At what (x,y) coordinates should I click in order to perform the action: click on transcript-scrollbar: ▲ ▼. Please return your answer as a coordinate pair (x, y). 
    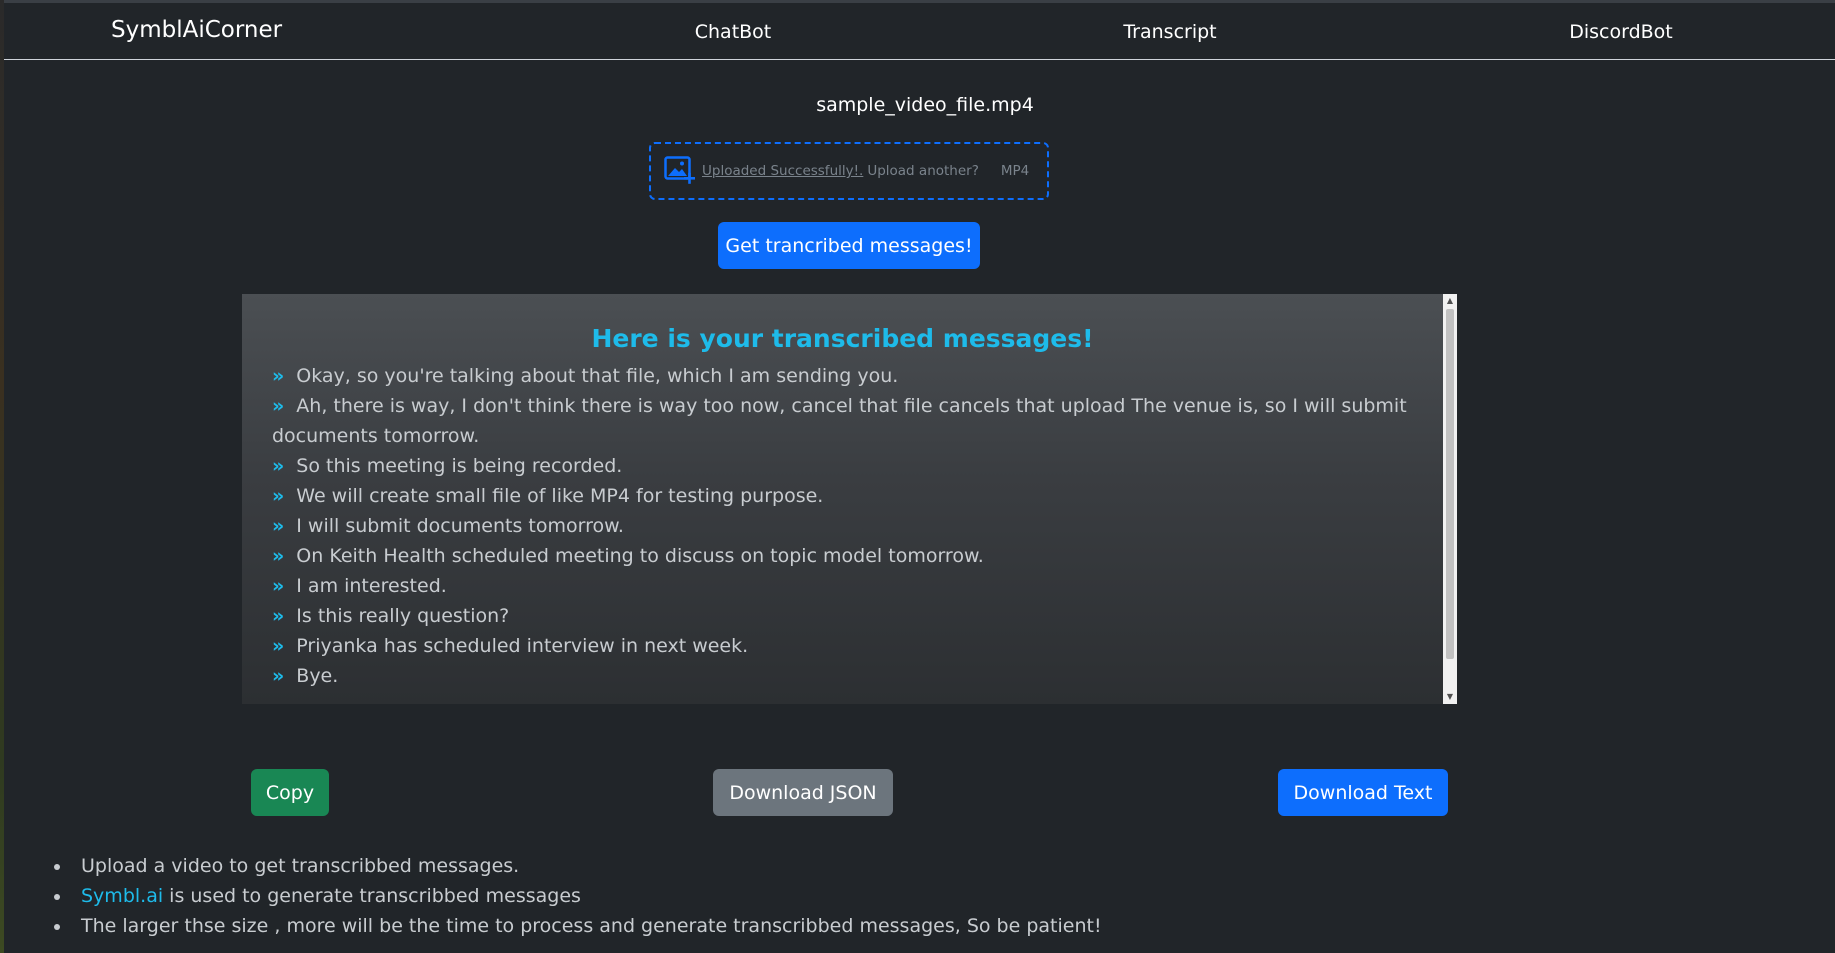
    Looking at the image, I should click on (1450, 499).